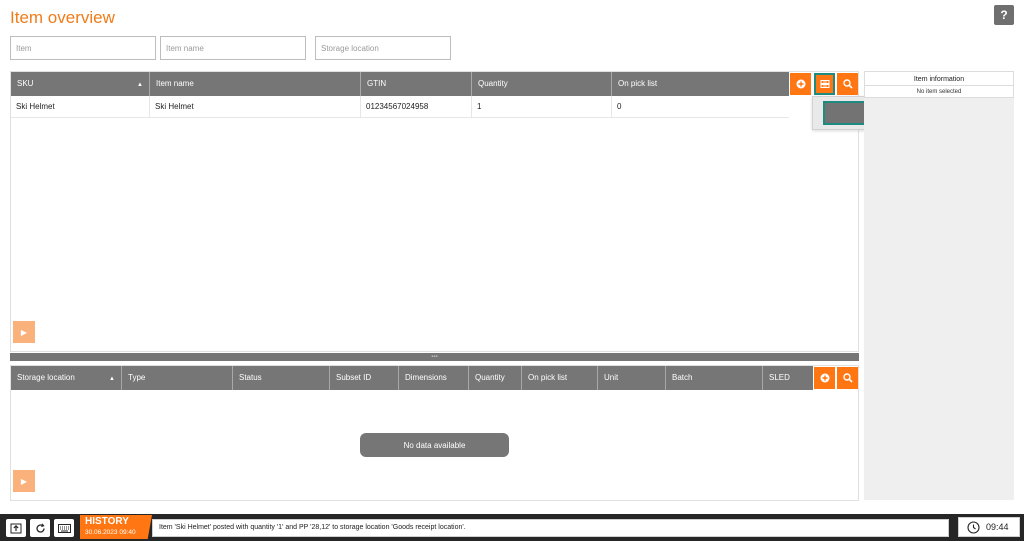 The width and height of the screenshot is (1024, 541). I want to click on history-button: HISTORY 30.06.2023 09:40, so click(116, 527).